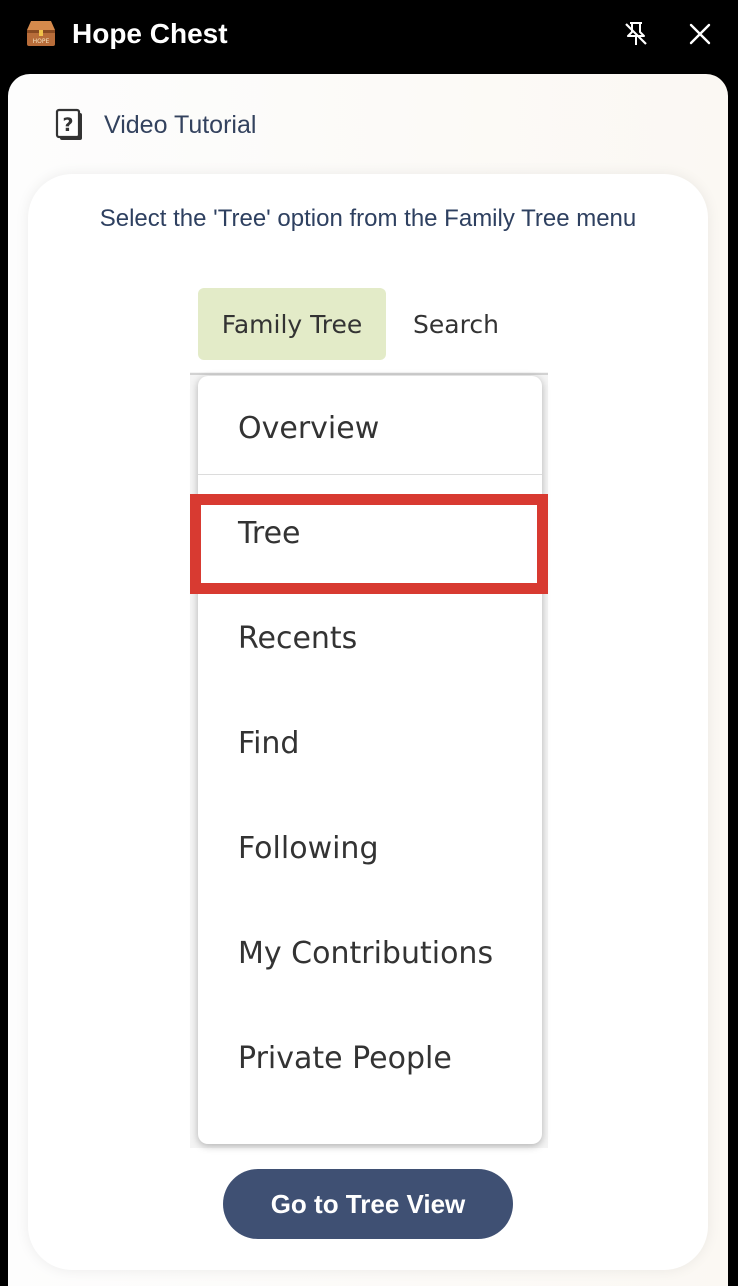 Image resolution: width=738 pixels, height=1286 pixels. I want to click on close-button, so click(700, 34).